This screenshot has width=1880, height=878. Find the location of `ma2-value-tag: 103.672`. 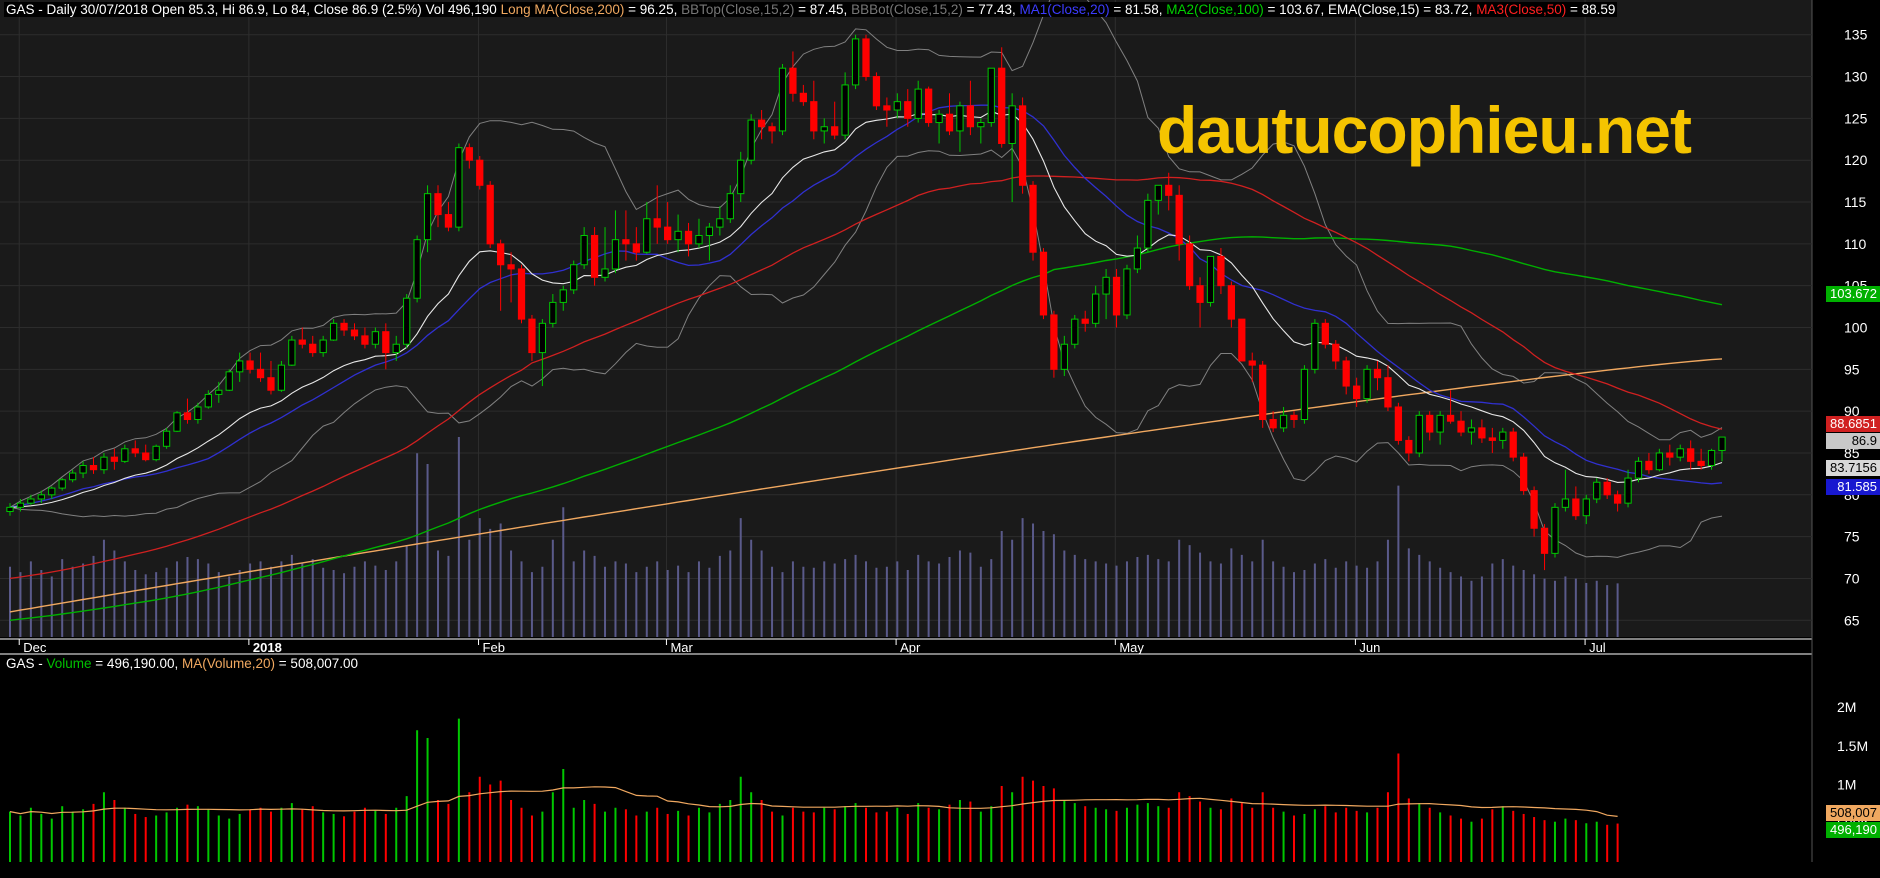

ma2-value-tag: 103.672 is located at coordinates (1853, 294).